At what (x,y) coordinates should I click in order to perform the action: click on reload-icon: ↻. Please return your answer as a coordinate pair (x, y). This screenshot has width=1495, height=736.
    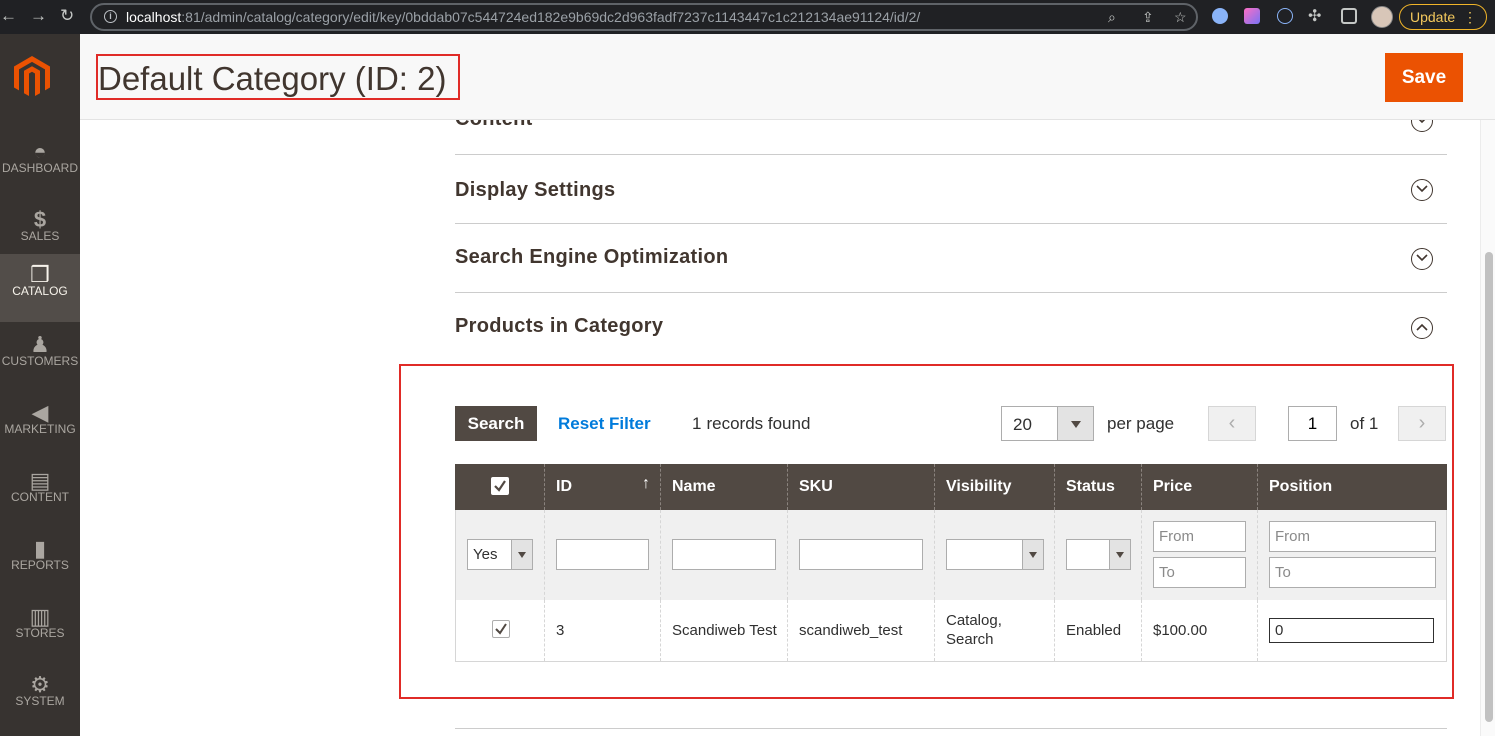
    Looking at the image, I should click on (67, 16).